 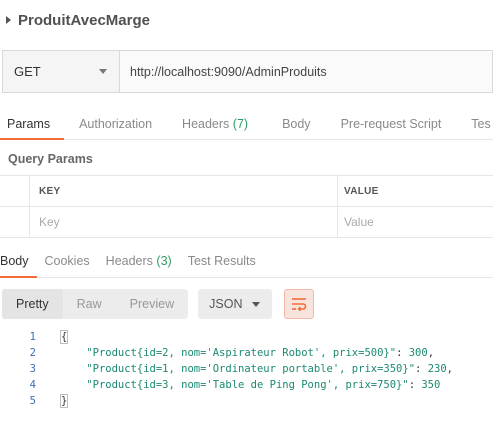 I want to click on json-close-brace: }, so click(x=64, y=401).